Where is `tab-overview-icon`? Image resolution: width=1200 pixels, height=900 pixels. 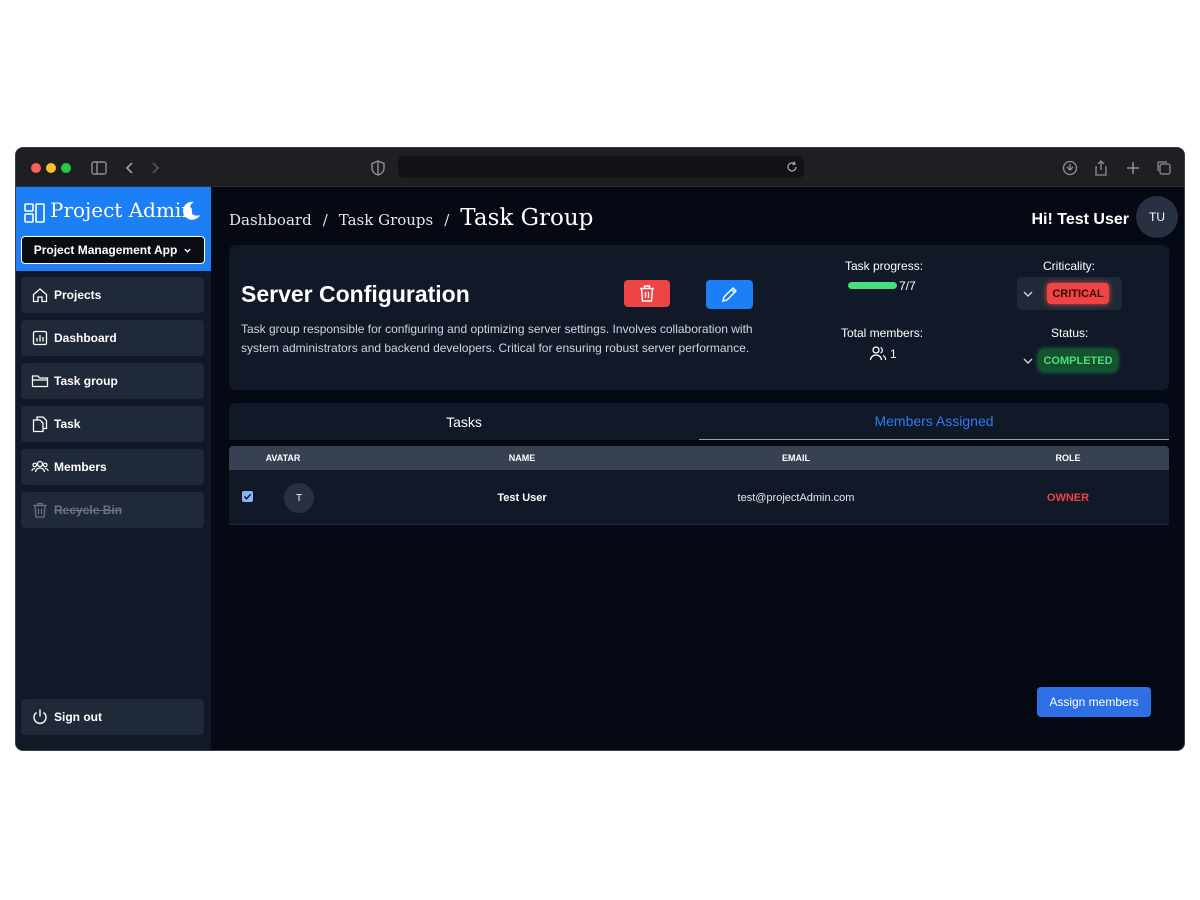 tab-overview-icon is located at coordinates (1164, 168).